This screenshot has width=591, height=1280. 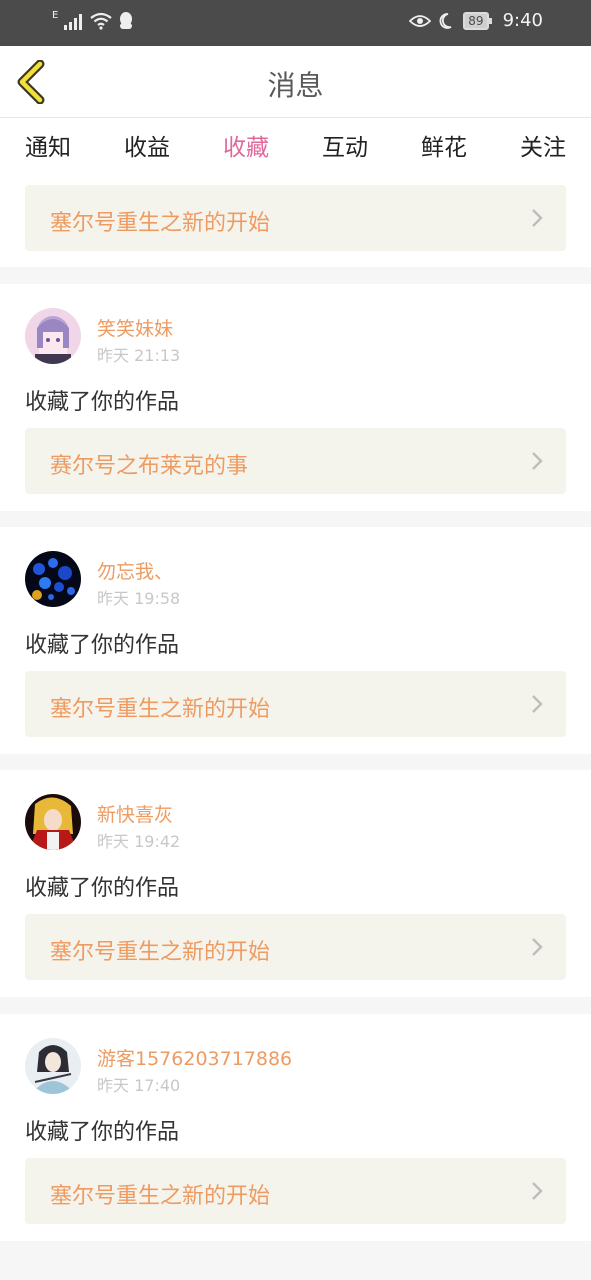 What do you see at coordinates (522, 20) in the screenshot?
I see `clock: 9:40` at bounding box center [522, 20].